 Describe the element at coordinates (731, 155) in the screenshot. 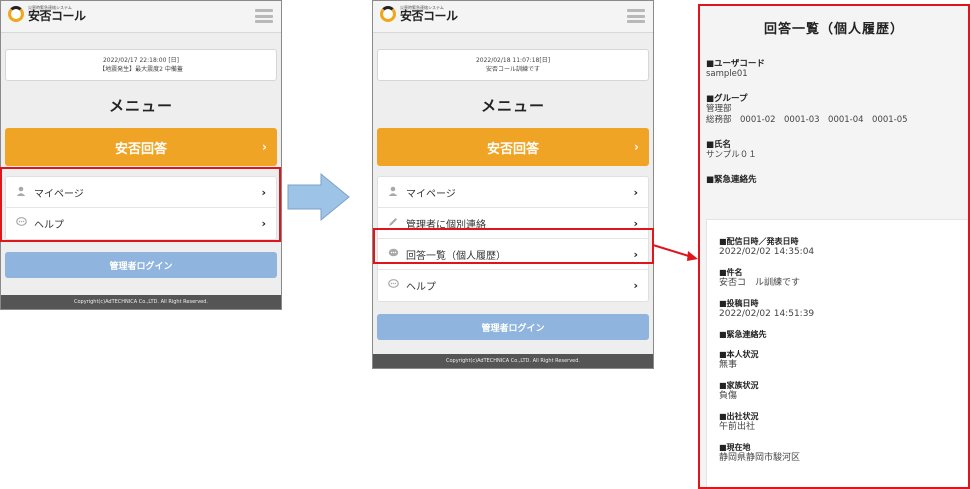

I see `field-value: サンプル０１` at that location.